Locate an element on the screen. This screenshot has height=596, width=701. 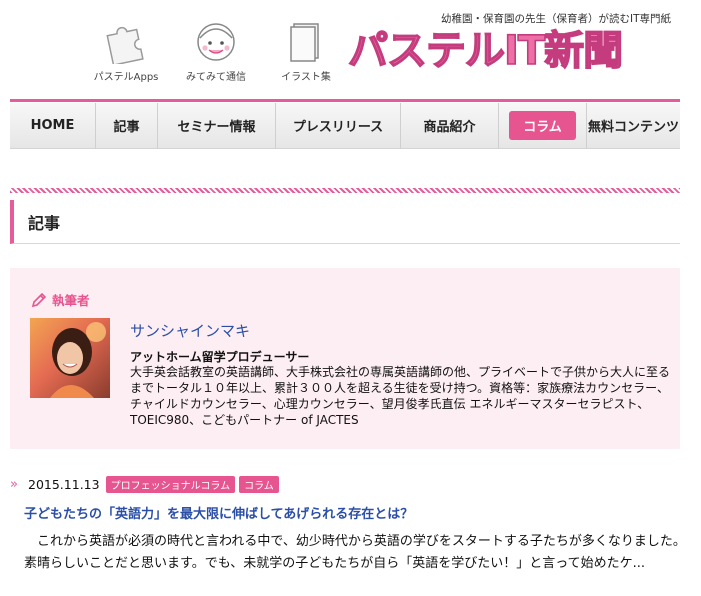
author-avatar is located at coordinates (70, 358).